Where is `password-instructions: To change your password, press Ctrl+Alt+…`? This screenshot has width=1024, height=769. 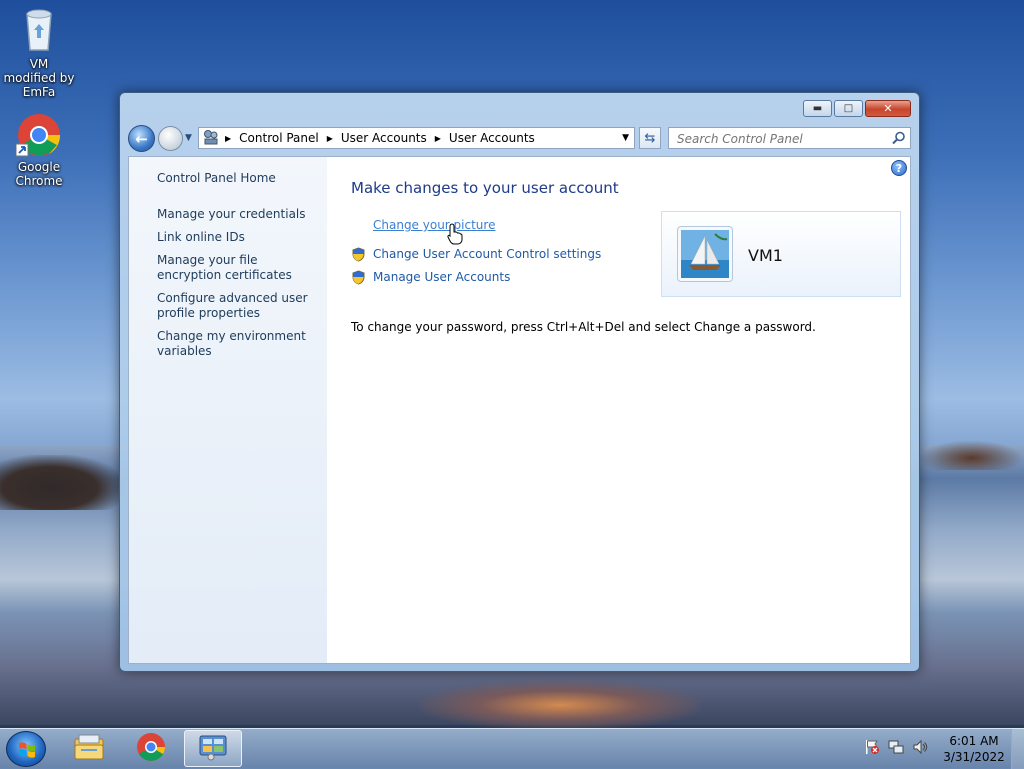 password-instructions: To change your password, press Ctrl+Alt+… is located at coordinates (583, 327).